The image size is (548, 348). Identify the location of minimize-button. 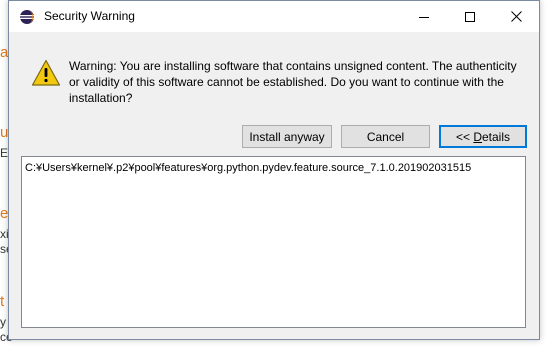
(424, 16).